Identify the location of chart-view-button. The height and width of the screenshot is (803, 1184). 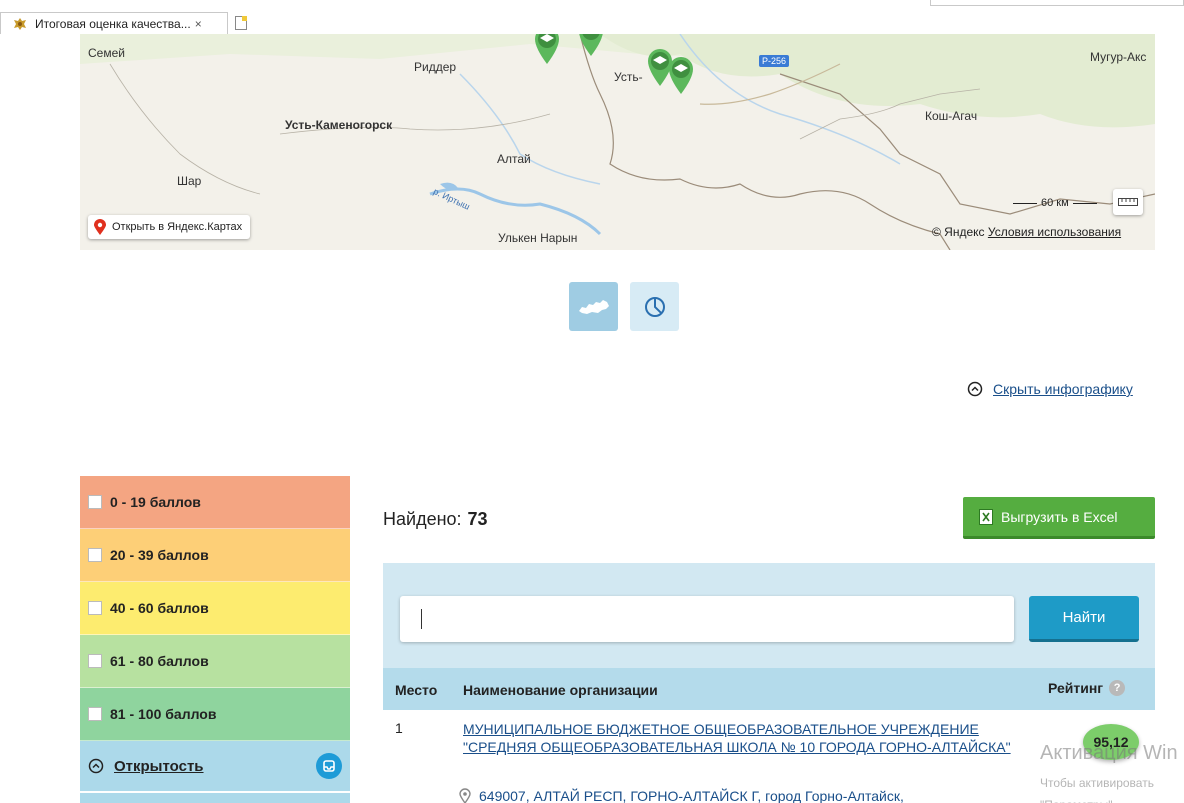
(654, 306).